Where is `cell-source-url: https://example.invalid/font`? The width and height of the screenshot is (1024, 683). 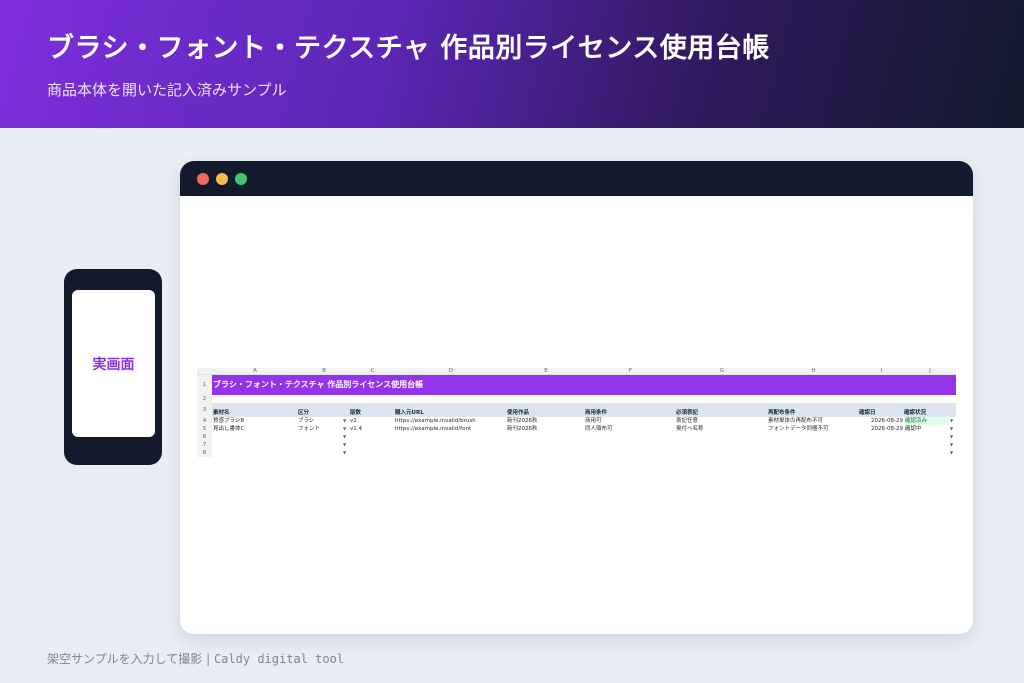
cell-source-url: https://example.invalid/font is located at coordinates (451, 429).